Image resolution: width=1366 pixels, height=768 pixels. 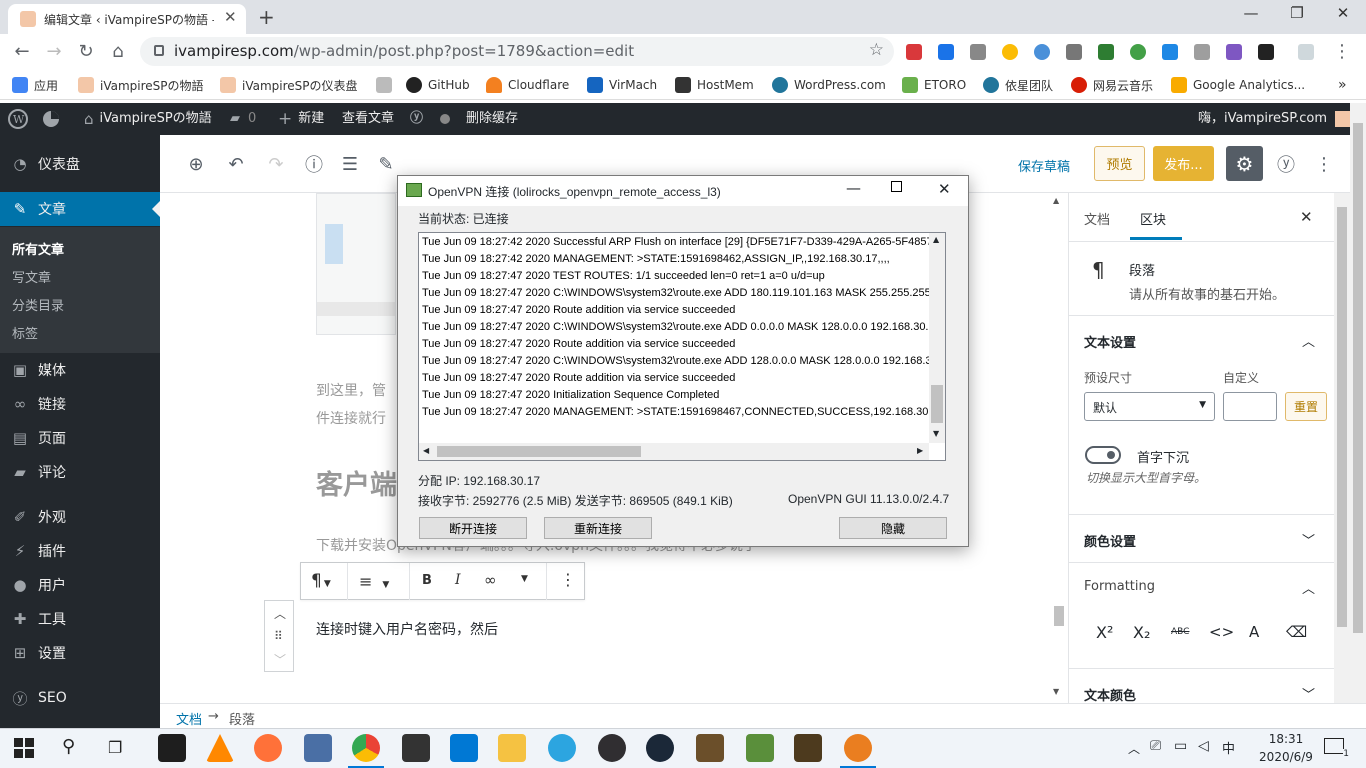 I want to click on sidebar-item-links: ∞ 链接, so click(x=80, y=404).